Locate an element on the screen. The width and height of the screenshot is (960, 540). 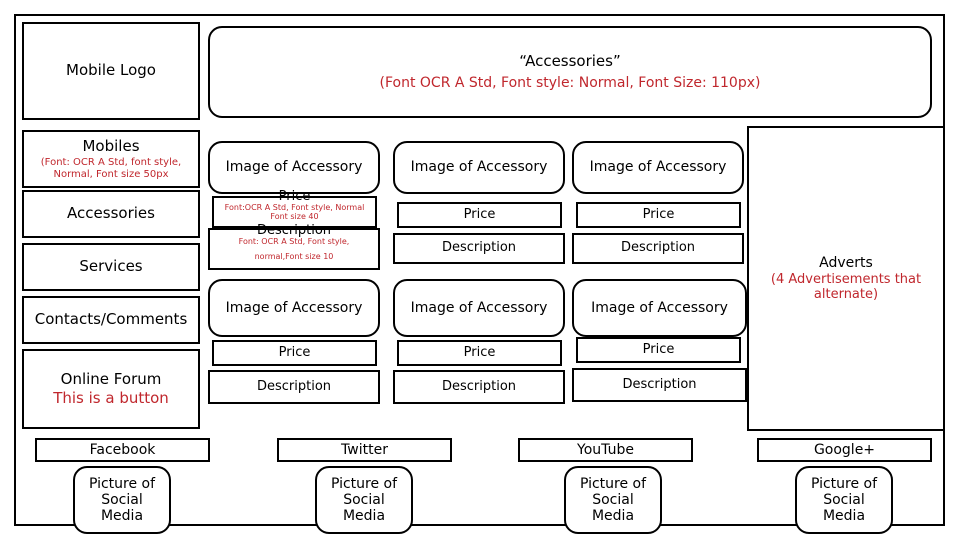
sidebar-item-label: Accessories is located at coordinates (111, 213).